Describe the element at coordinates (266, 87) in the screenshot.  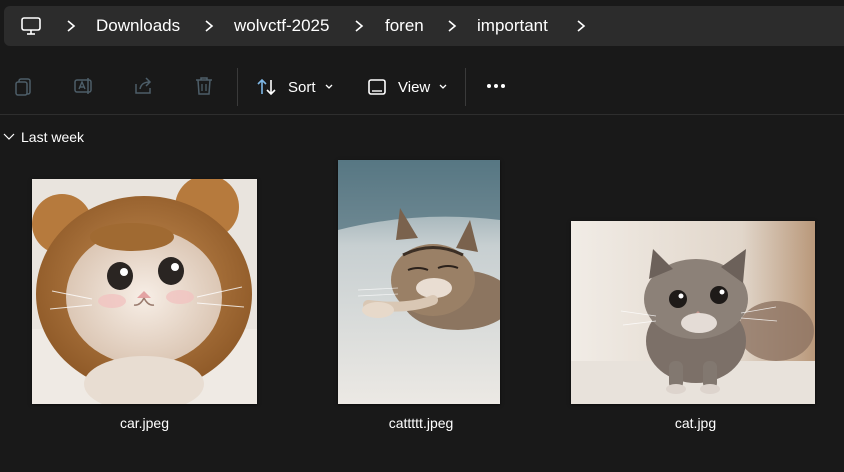
I see `sort-icon` at that location.